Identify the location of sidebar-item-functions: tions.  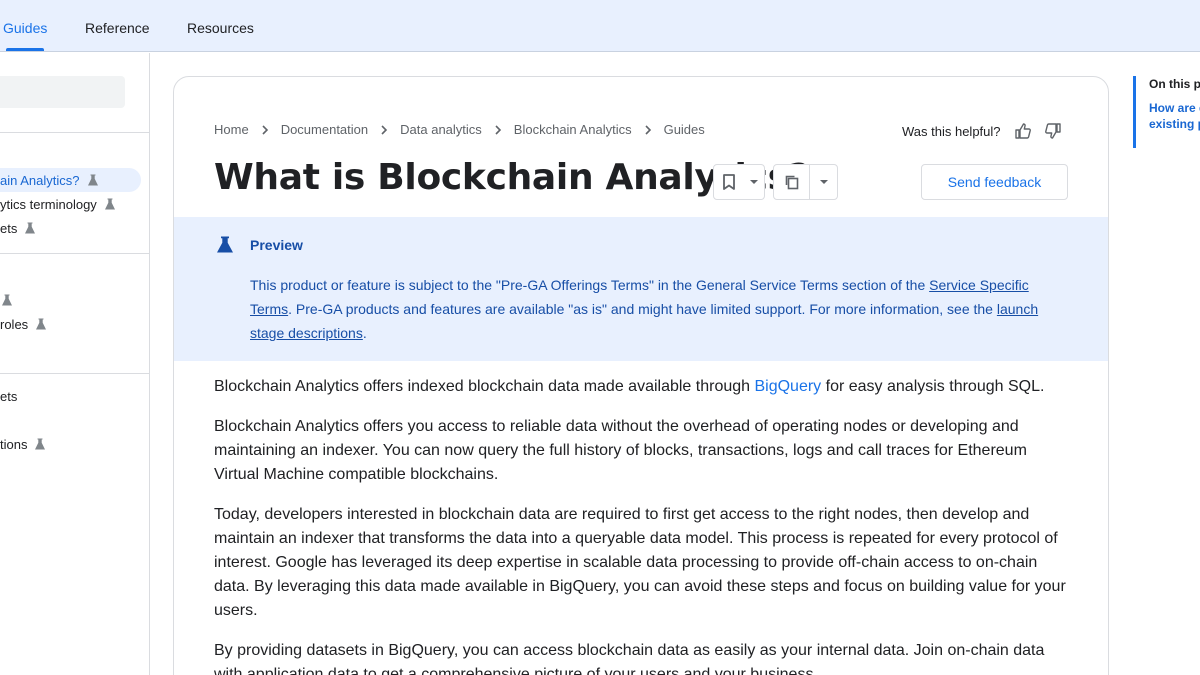
(23, 444).